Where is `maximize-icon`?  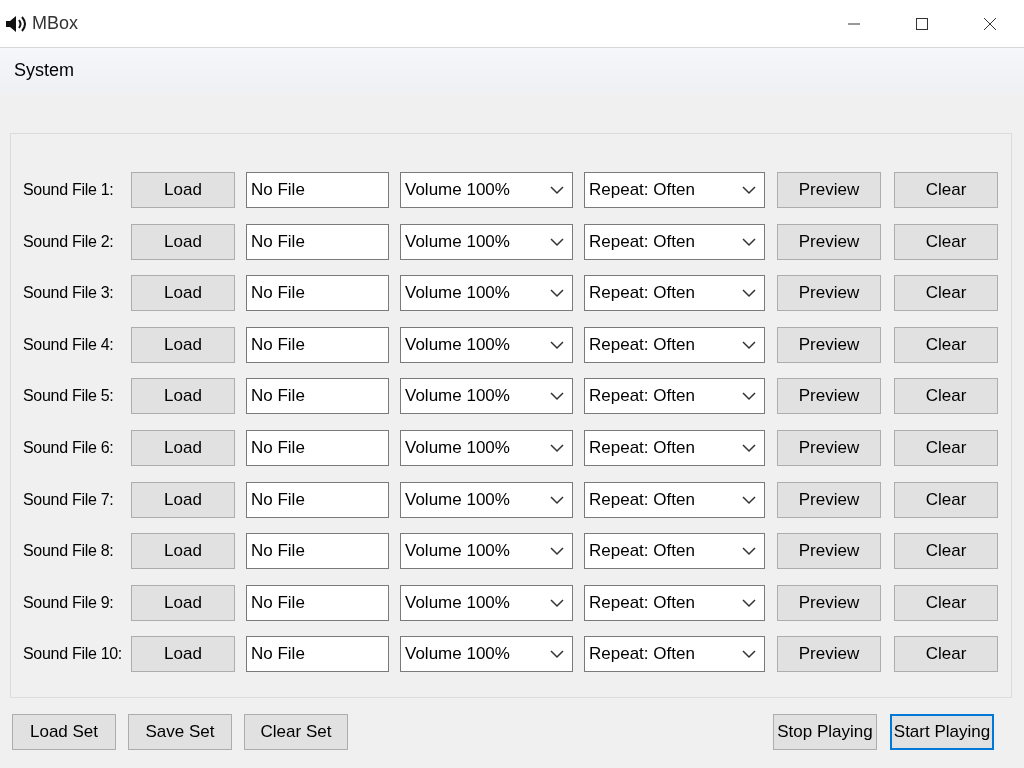
maximize-icon is located at coordinates (922, 23).